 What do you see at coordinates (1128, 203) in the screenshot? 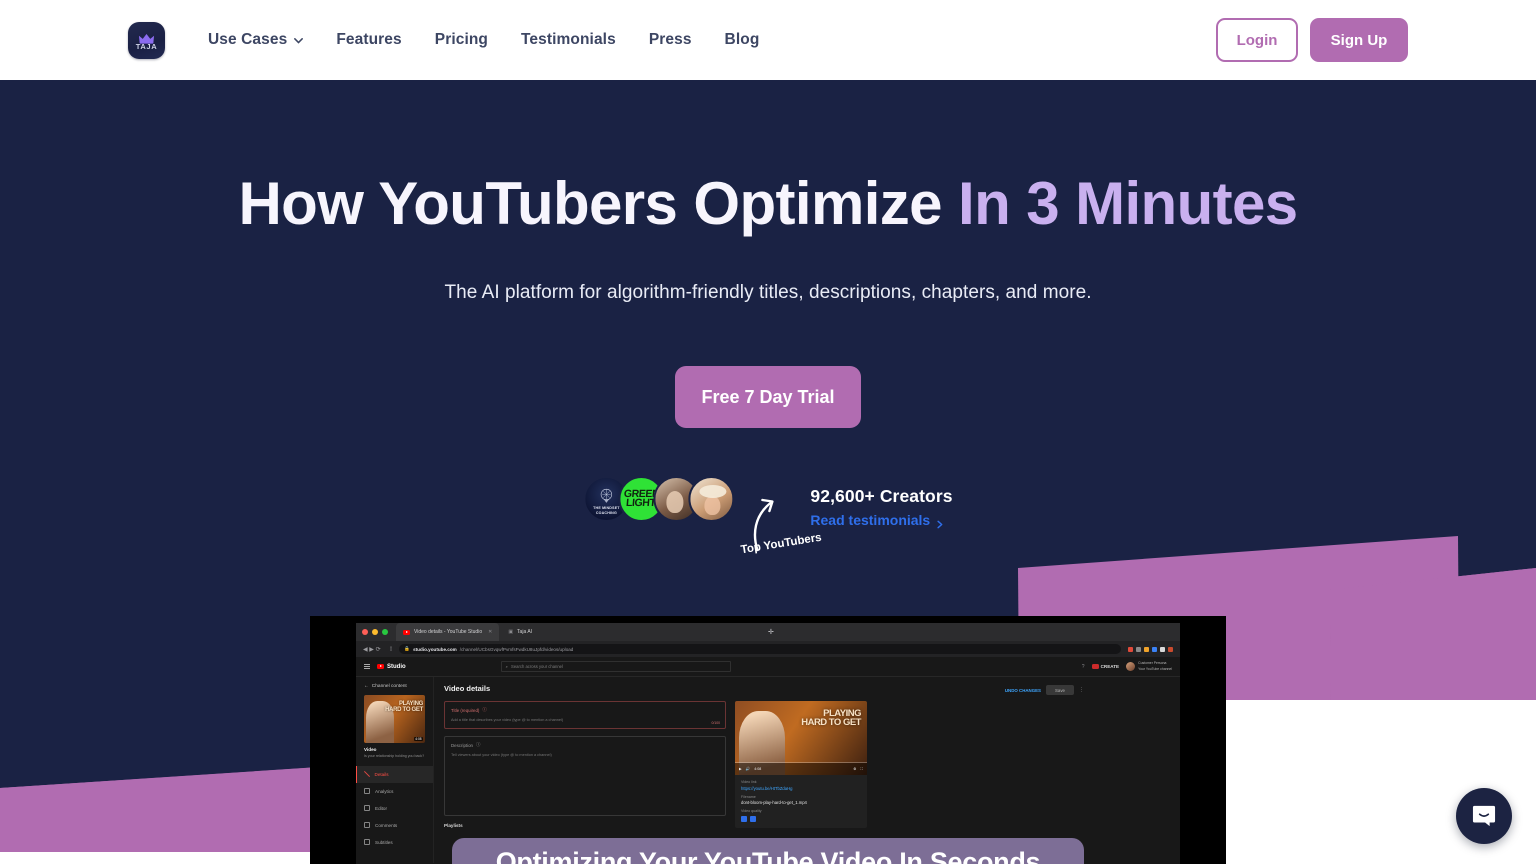
I see `headline-accent: In 3 Minutes` at bounding box center [1128, 203].